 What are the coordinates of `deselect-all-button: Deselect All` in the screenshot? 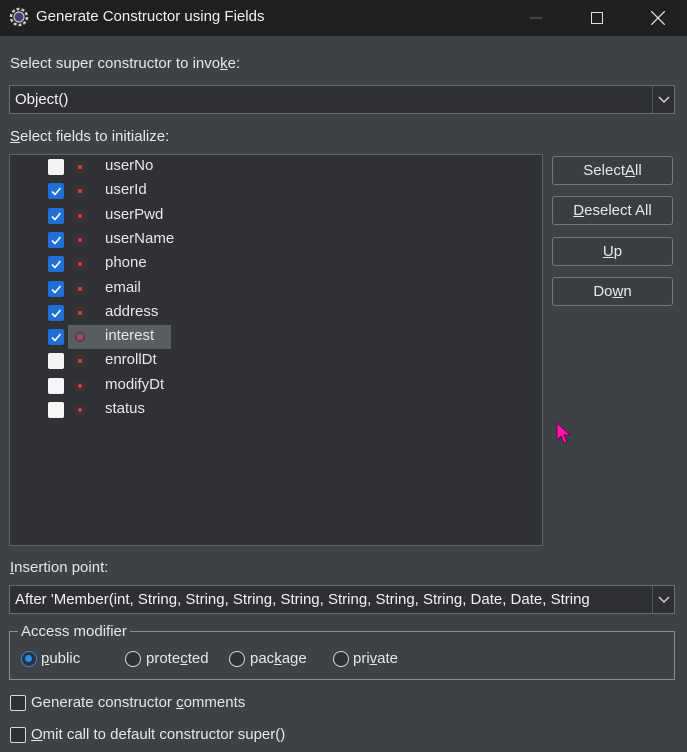 It's located at (612, 210).